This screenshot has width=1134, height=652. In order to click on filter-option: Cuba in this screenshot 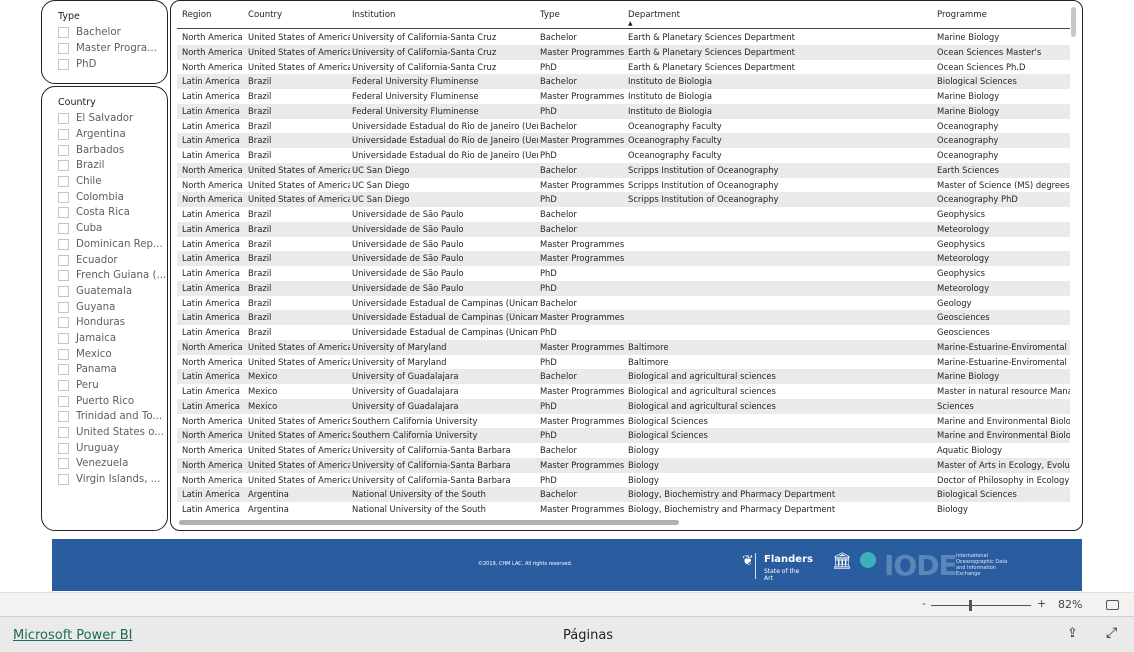, I will do `click(112, 229)`.